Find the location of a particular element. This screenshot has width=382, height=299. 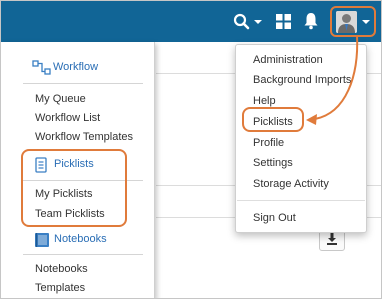

menu-item-help: Help is located at coordinates (264, 101).